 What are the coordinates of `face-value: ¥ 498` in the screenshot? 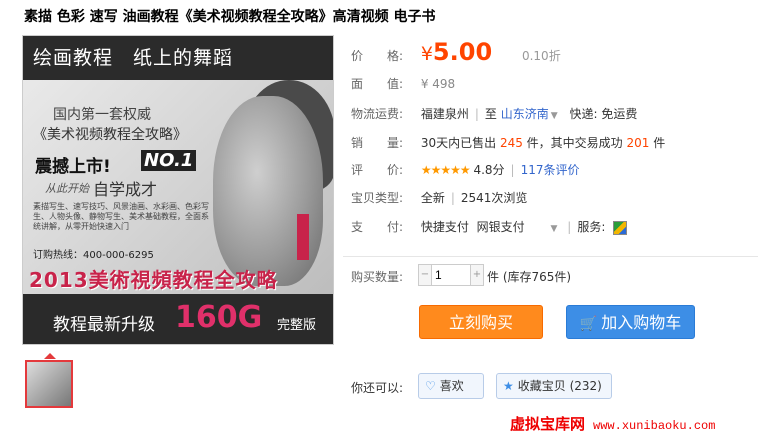 It's located at (438, 84).